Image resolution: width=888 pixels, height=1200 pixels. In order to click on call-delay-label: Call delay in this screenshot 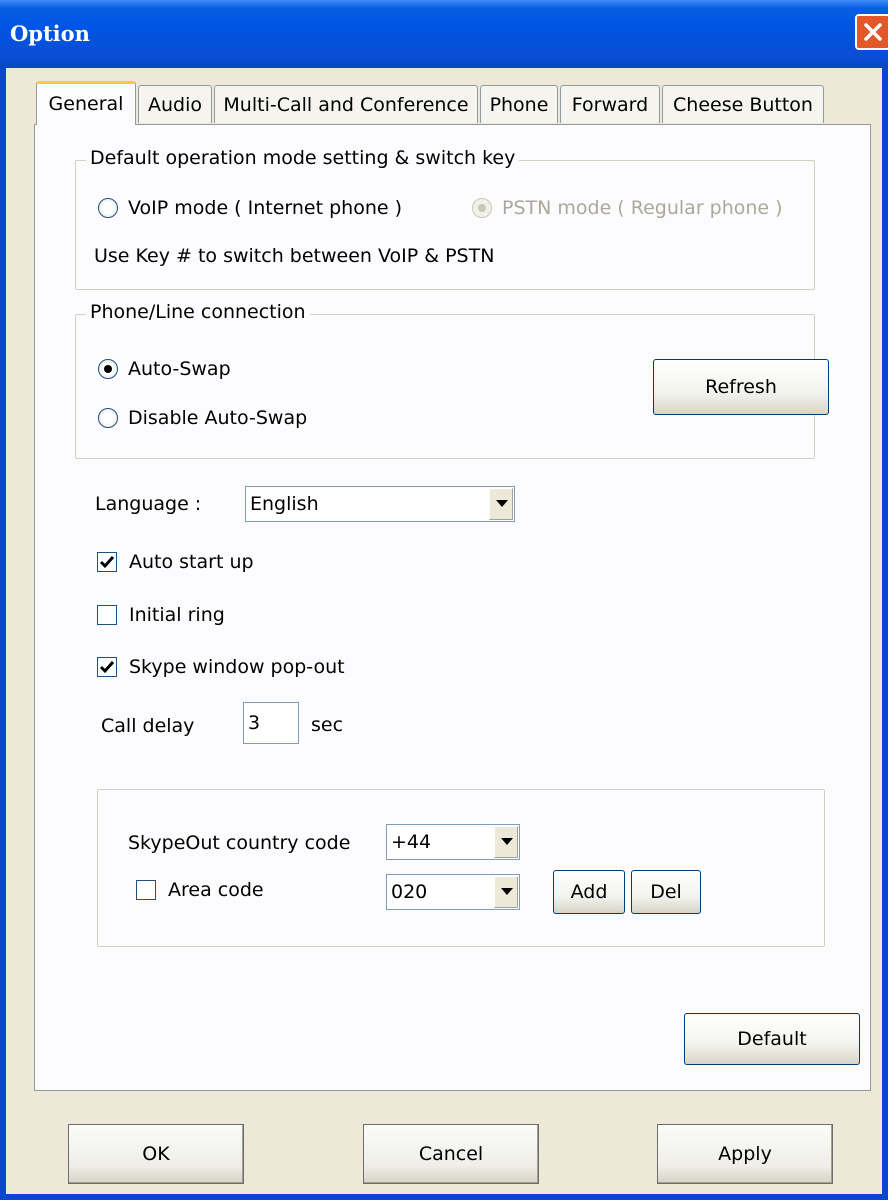, I will do `click(148, 726)`.